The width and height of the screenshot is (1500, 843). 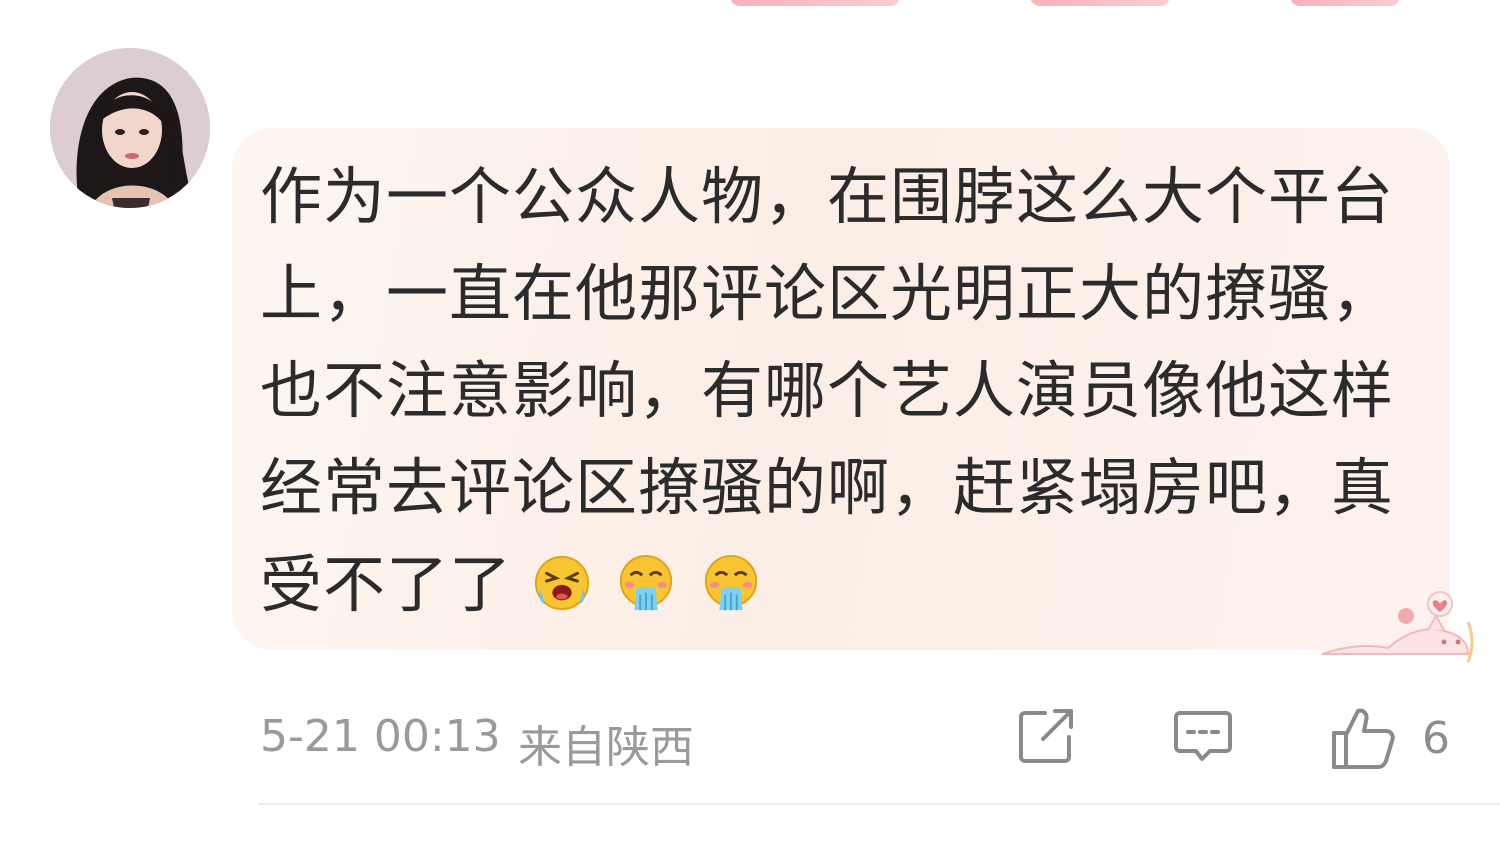 What do you see at coordinates (561, 583) in the screenshot?
I see `crying-face-emoji` at bounding box center [561, 583].